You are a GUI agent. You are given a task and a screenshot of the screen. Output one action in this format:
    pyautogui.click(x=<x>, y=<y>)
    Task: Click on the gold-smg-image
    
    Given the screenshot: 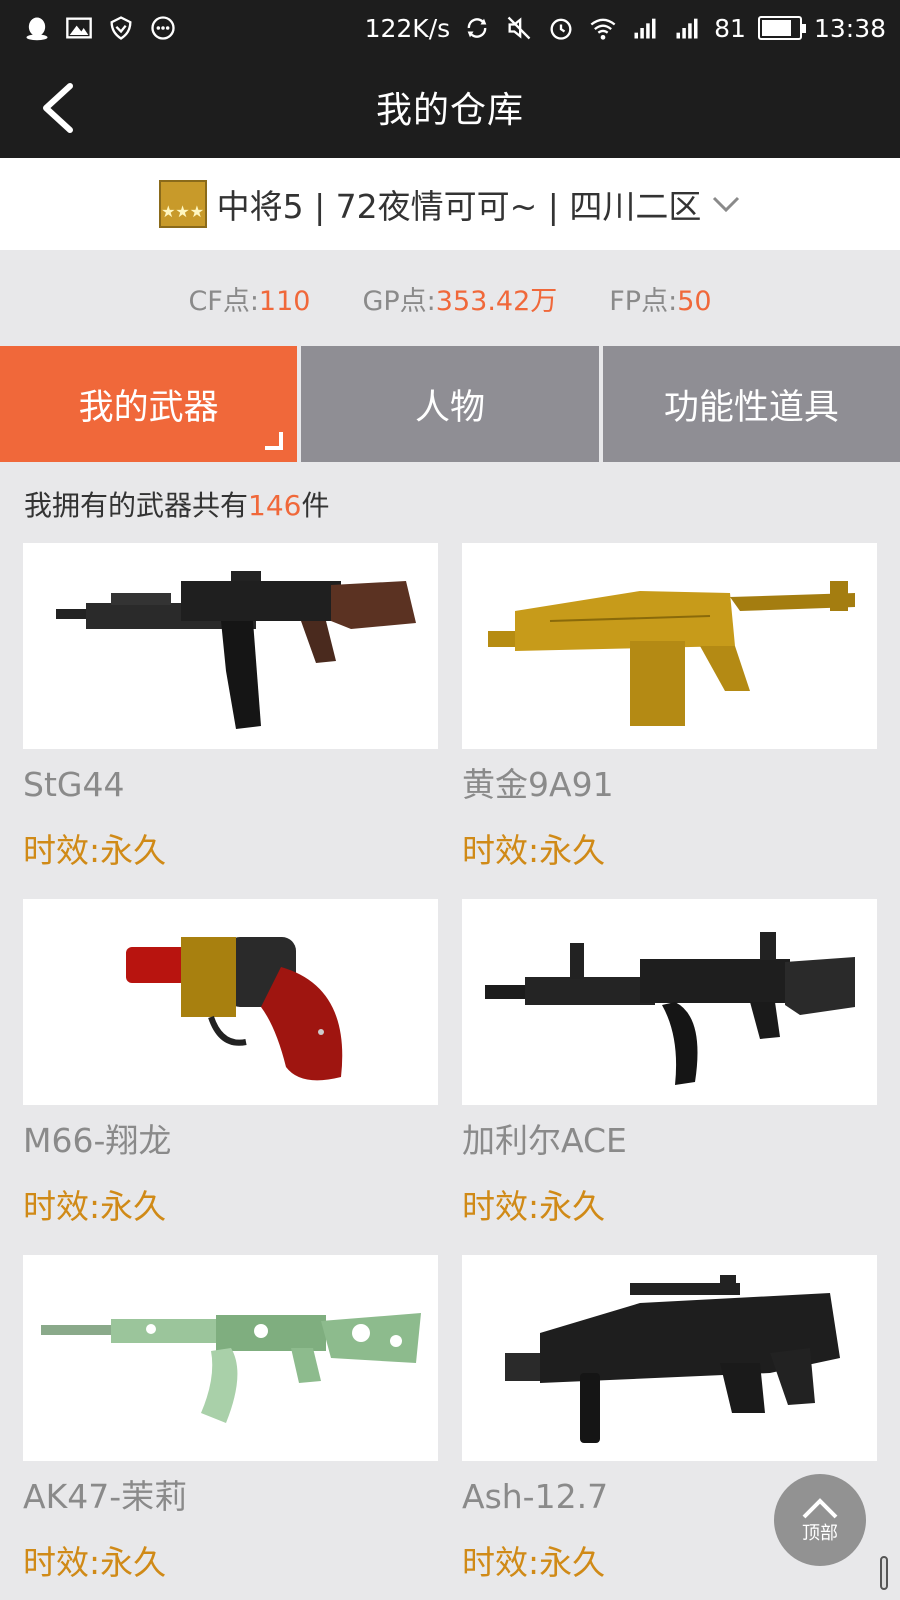 What is the action you would take?
    pyautogui.click(x=671, y=653)
    